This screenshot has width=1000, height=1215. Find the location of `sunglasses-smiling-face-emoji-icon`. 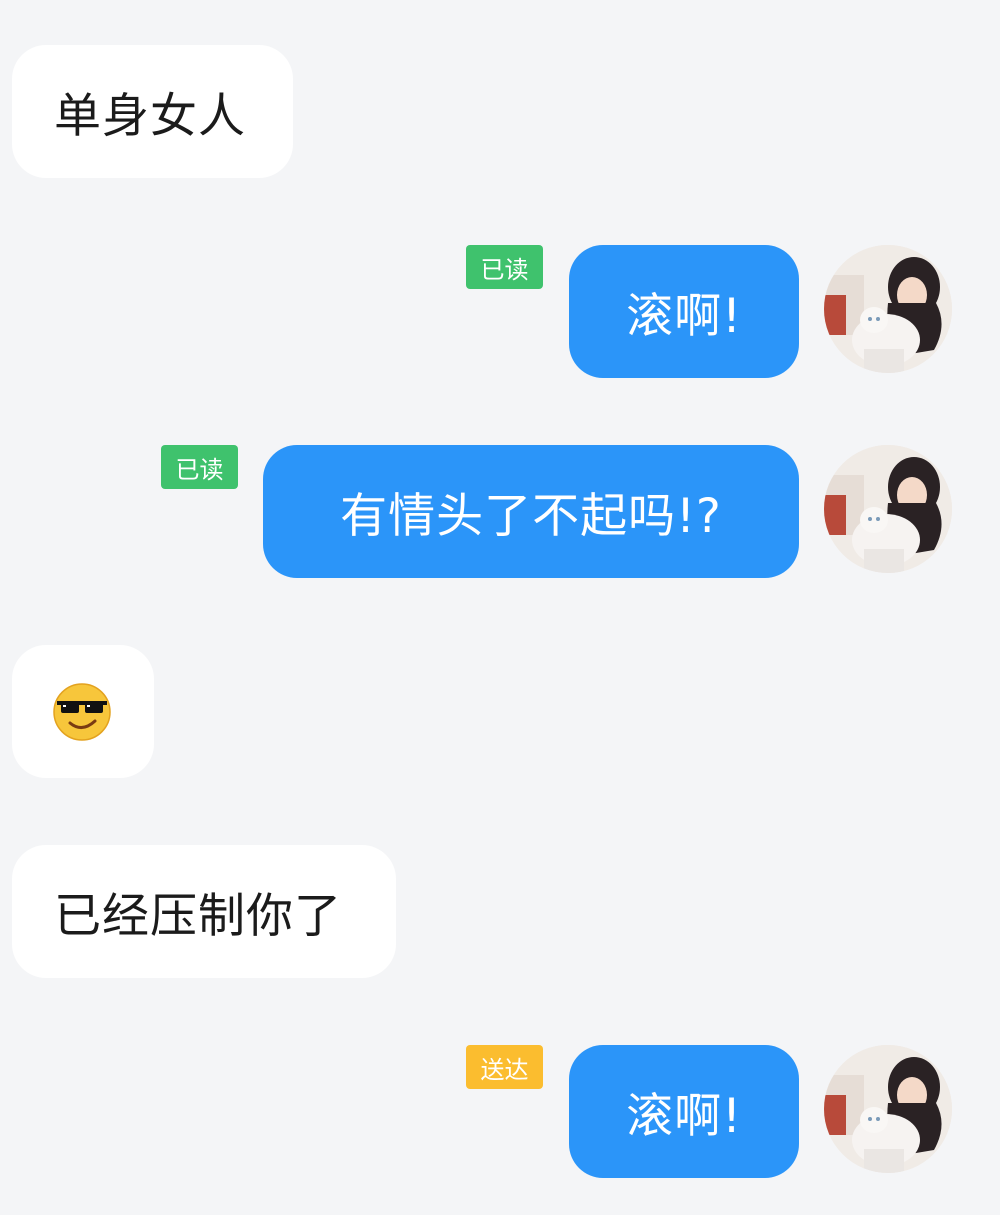

sunglasses-smiling-face-emoji-icon is located at coordinates (82, 711).